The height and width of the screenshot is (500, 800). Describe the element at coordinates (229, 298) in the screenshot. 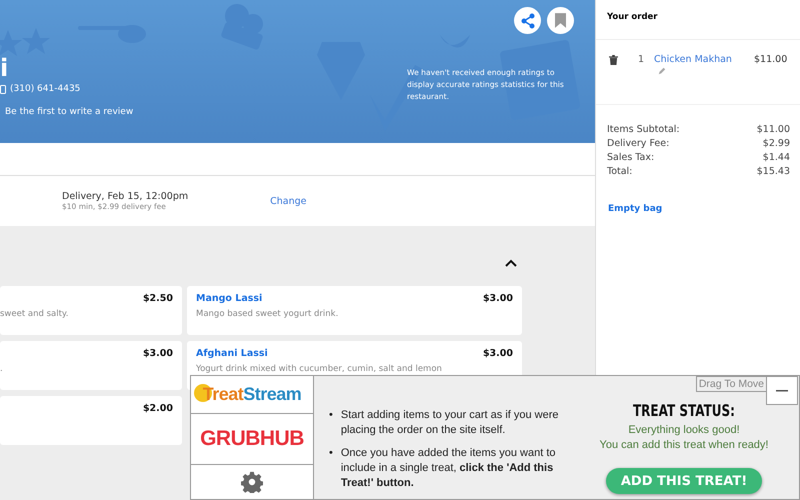

I see `item-name: Mango Lassi` at that location.